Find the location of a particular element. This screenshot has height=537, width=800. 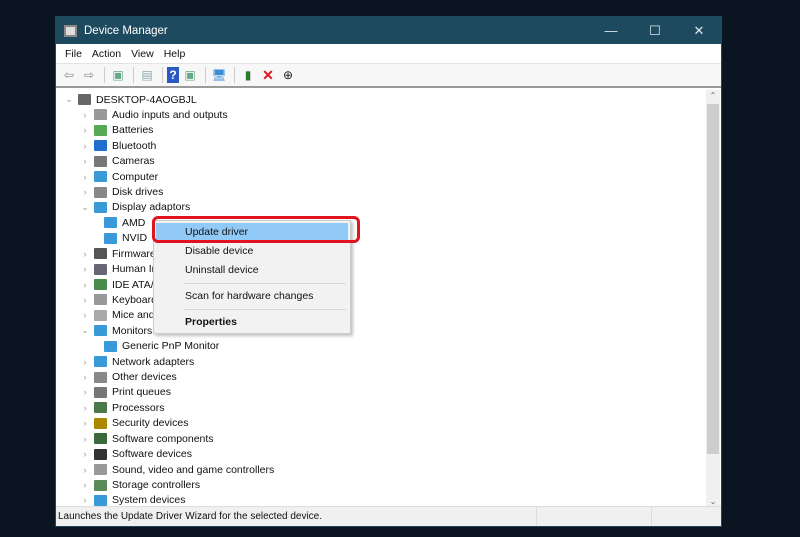

tree-item: › Disk drives is located at coordinates (122, 192).